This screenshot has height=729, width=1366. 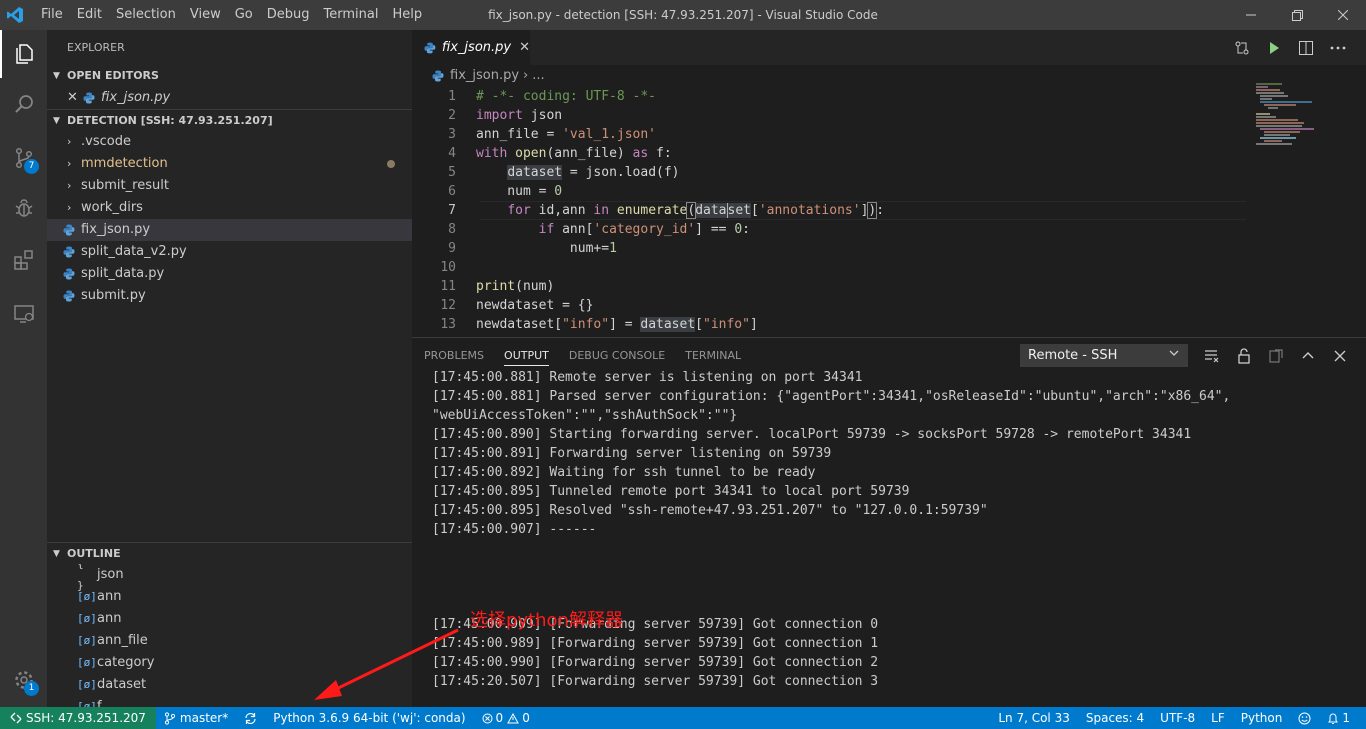 I want to click on code-line: 1 # -*- coding: UTF-8 -*-, so click(x=889, y=96).